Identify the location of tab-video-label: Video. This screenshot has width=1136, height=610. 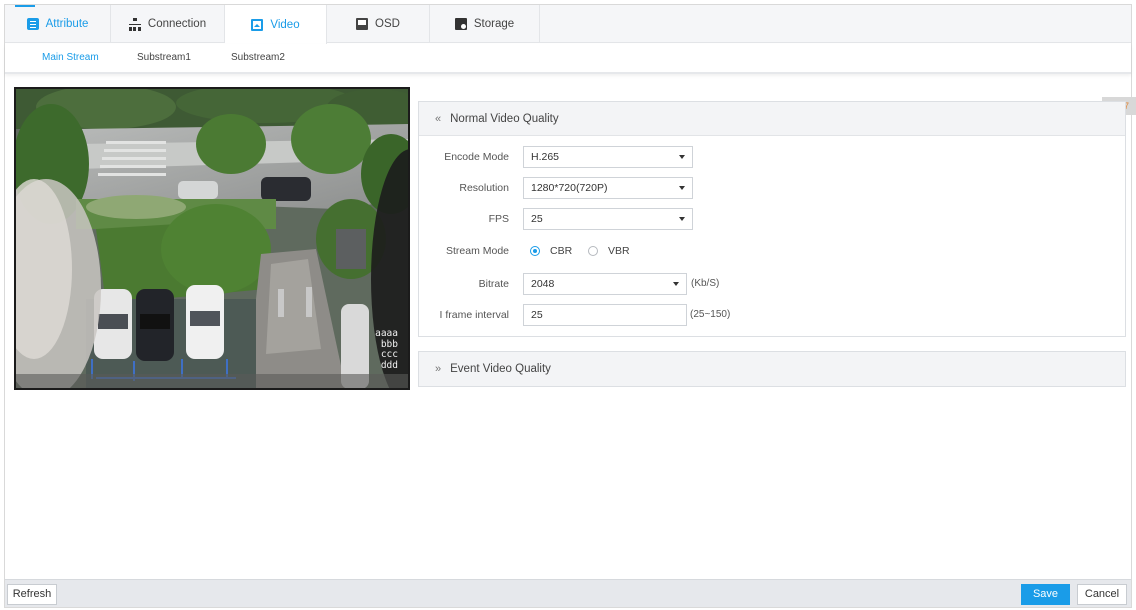
(285, 24).